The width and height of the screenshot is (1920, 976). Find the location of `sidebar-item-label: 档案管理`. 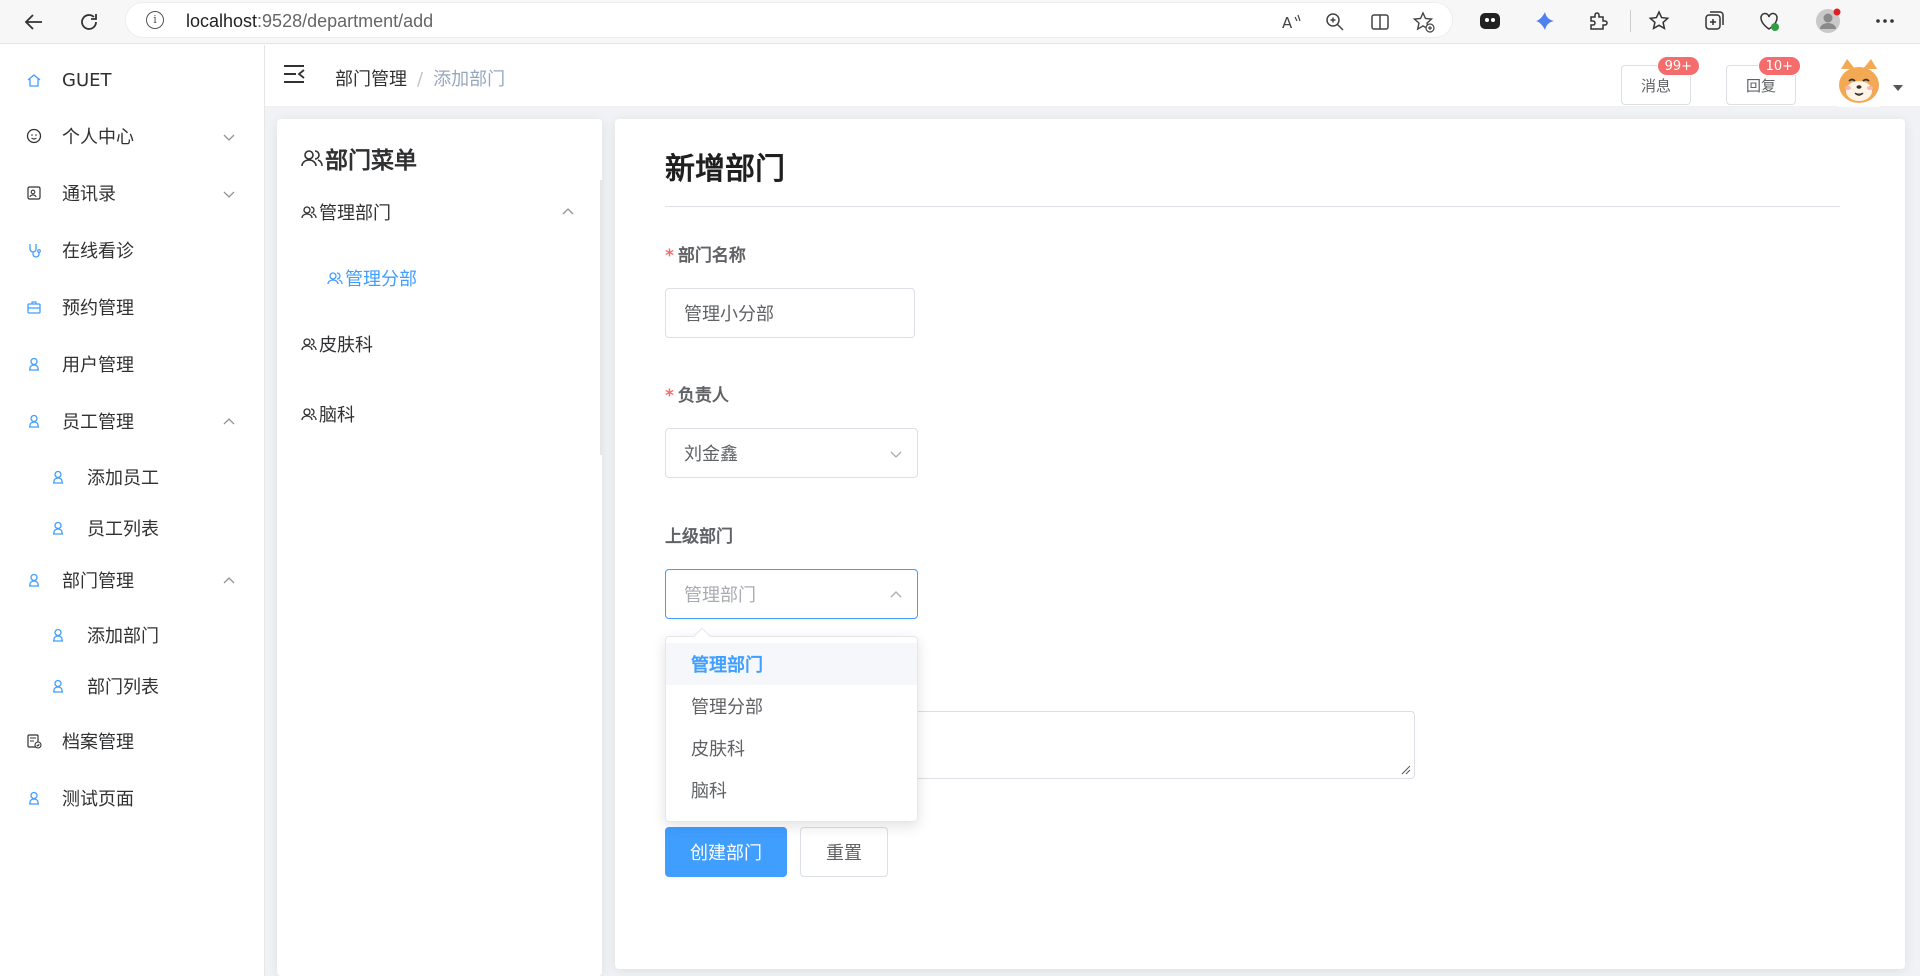

sidebar-item-label: 档案管理 is located at coordinates (98, 742).